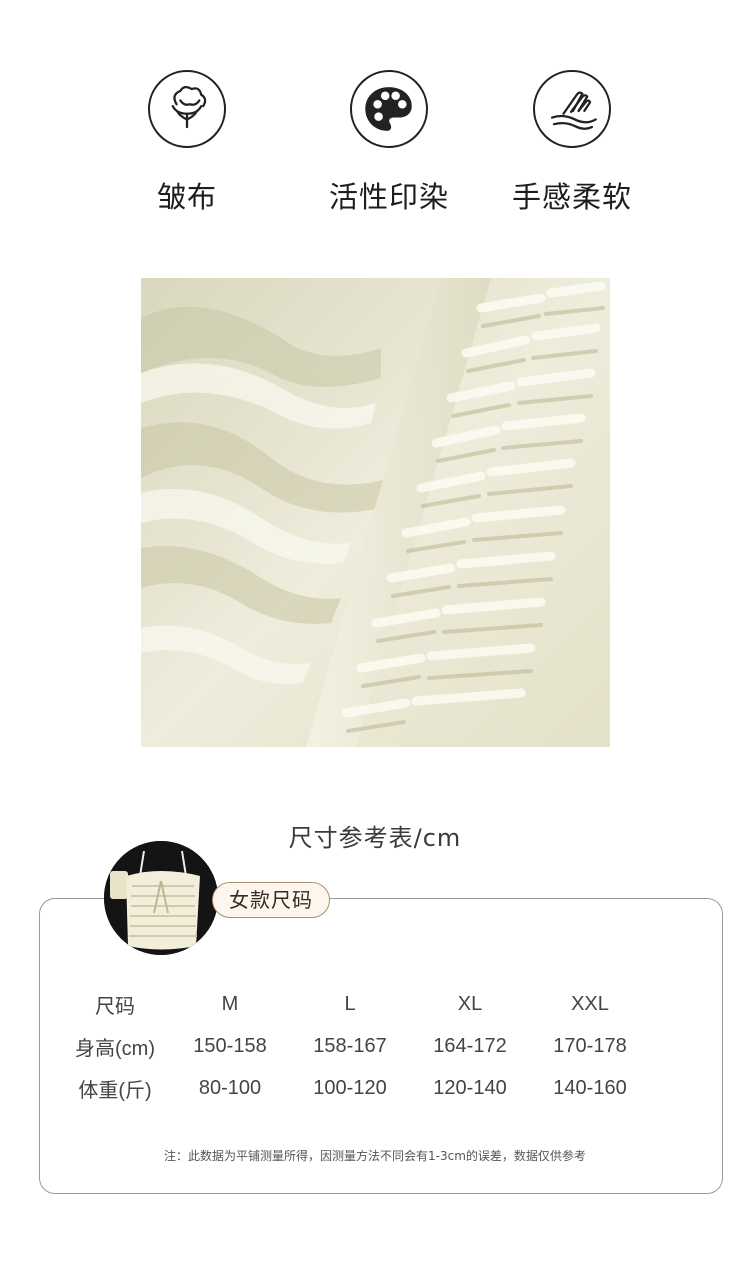 The height and width of the screenshot is (1269, 750). What do you see at coordinates (380, 1004) in the screenshot?
I see `table-header-row: 尺码 M L XL XXL` at bounding box center [380, 1004].